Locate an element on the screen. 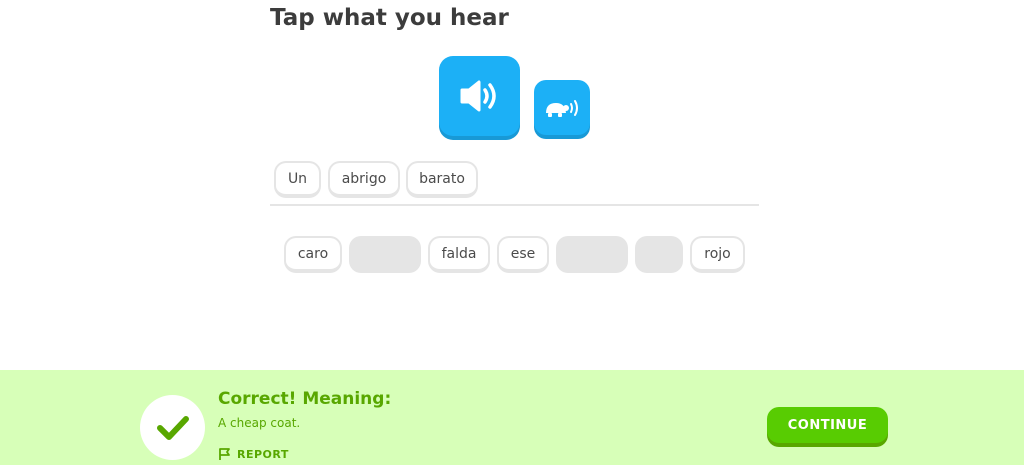 The width and height of the screenshot is (1024, 465). check-badge is located at coordinates (172, 427).